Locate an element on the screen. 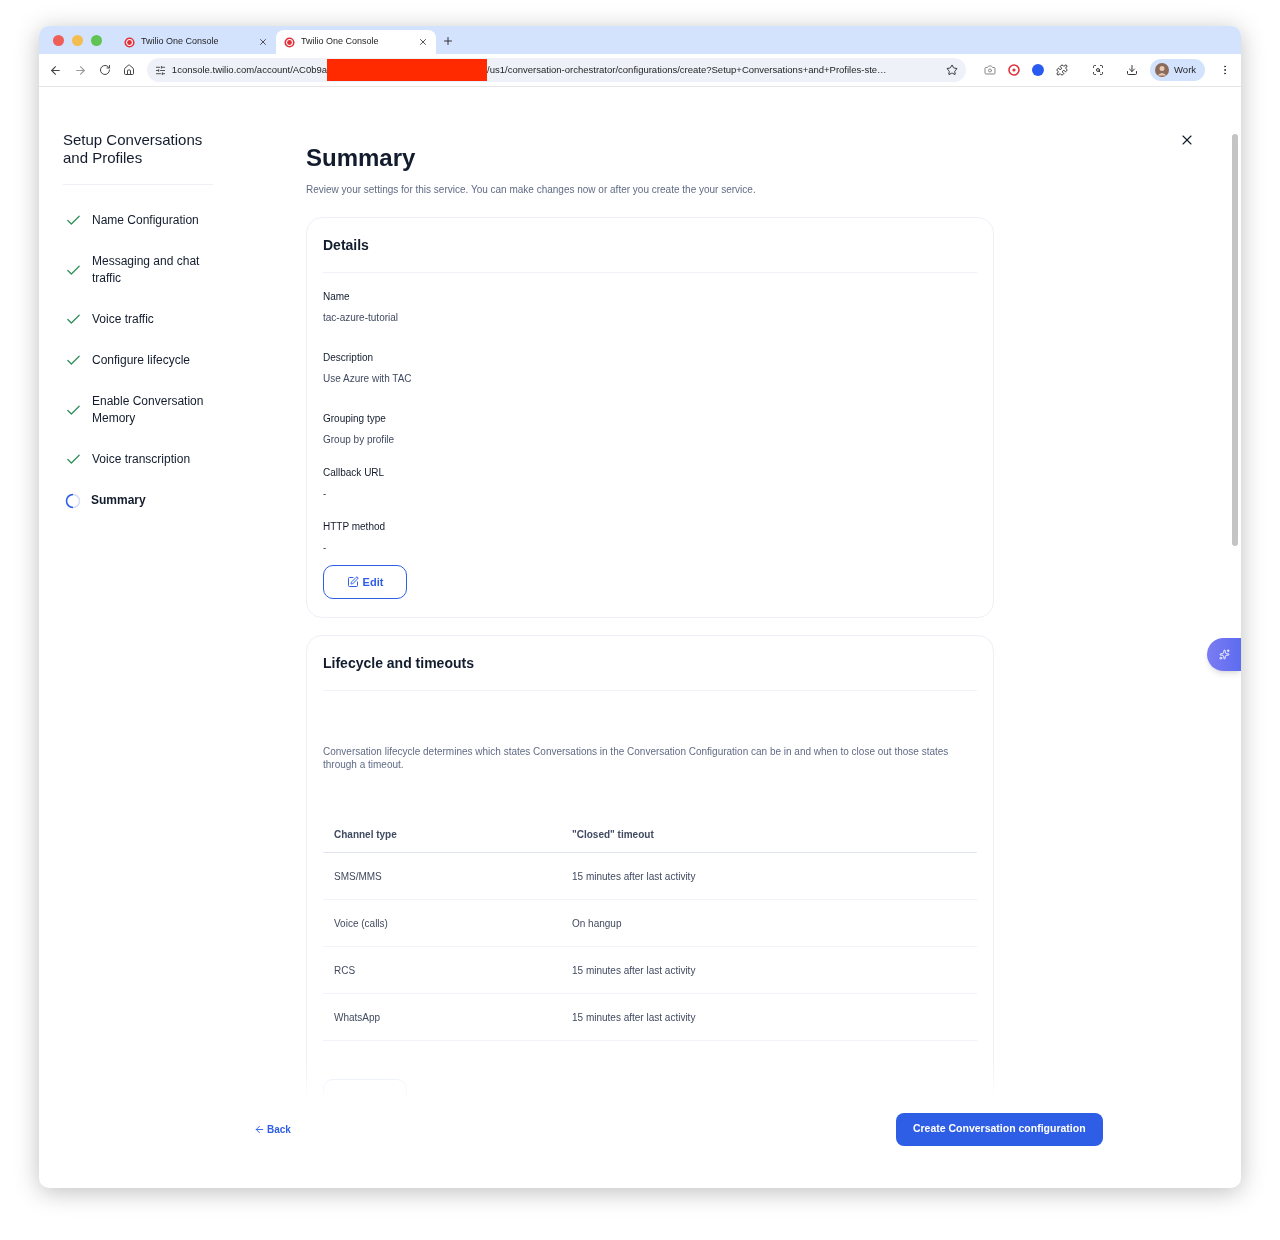 The width and height of the screenshot is (1280, 1240). step-label: Messaging and chat traffic is located at coordinates (148, 270).